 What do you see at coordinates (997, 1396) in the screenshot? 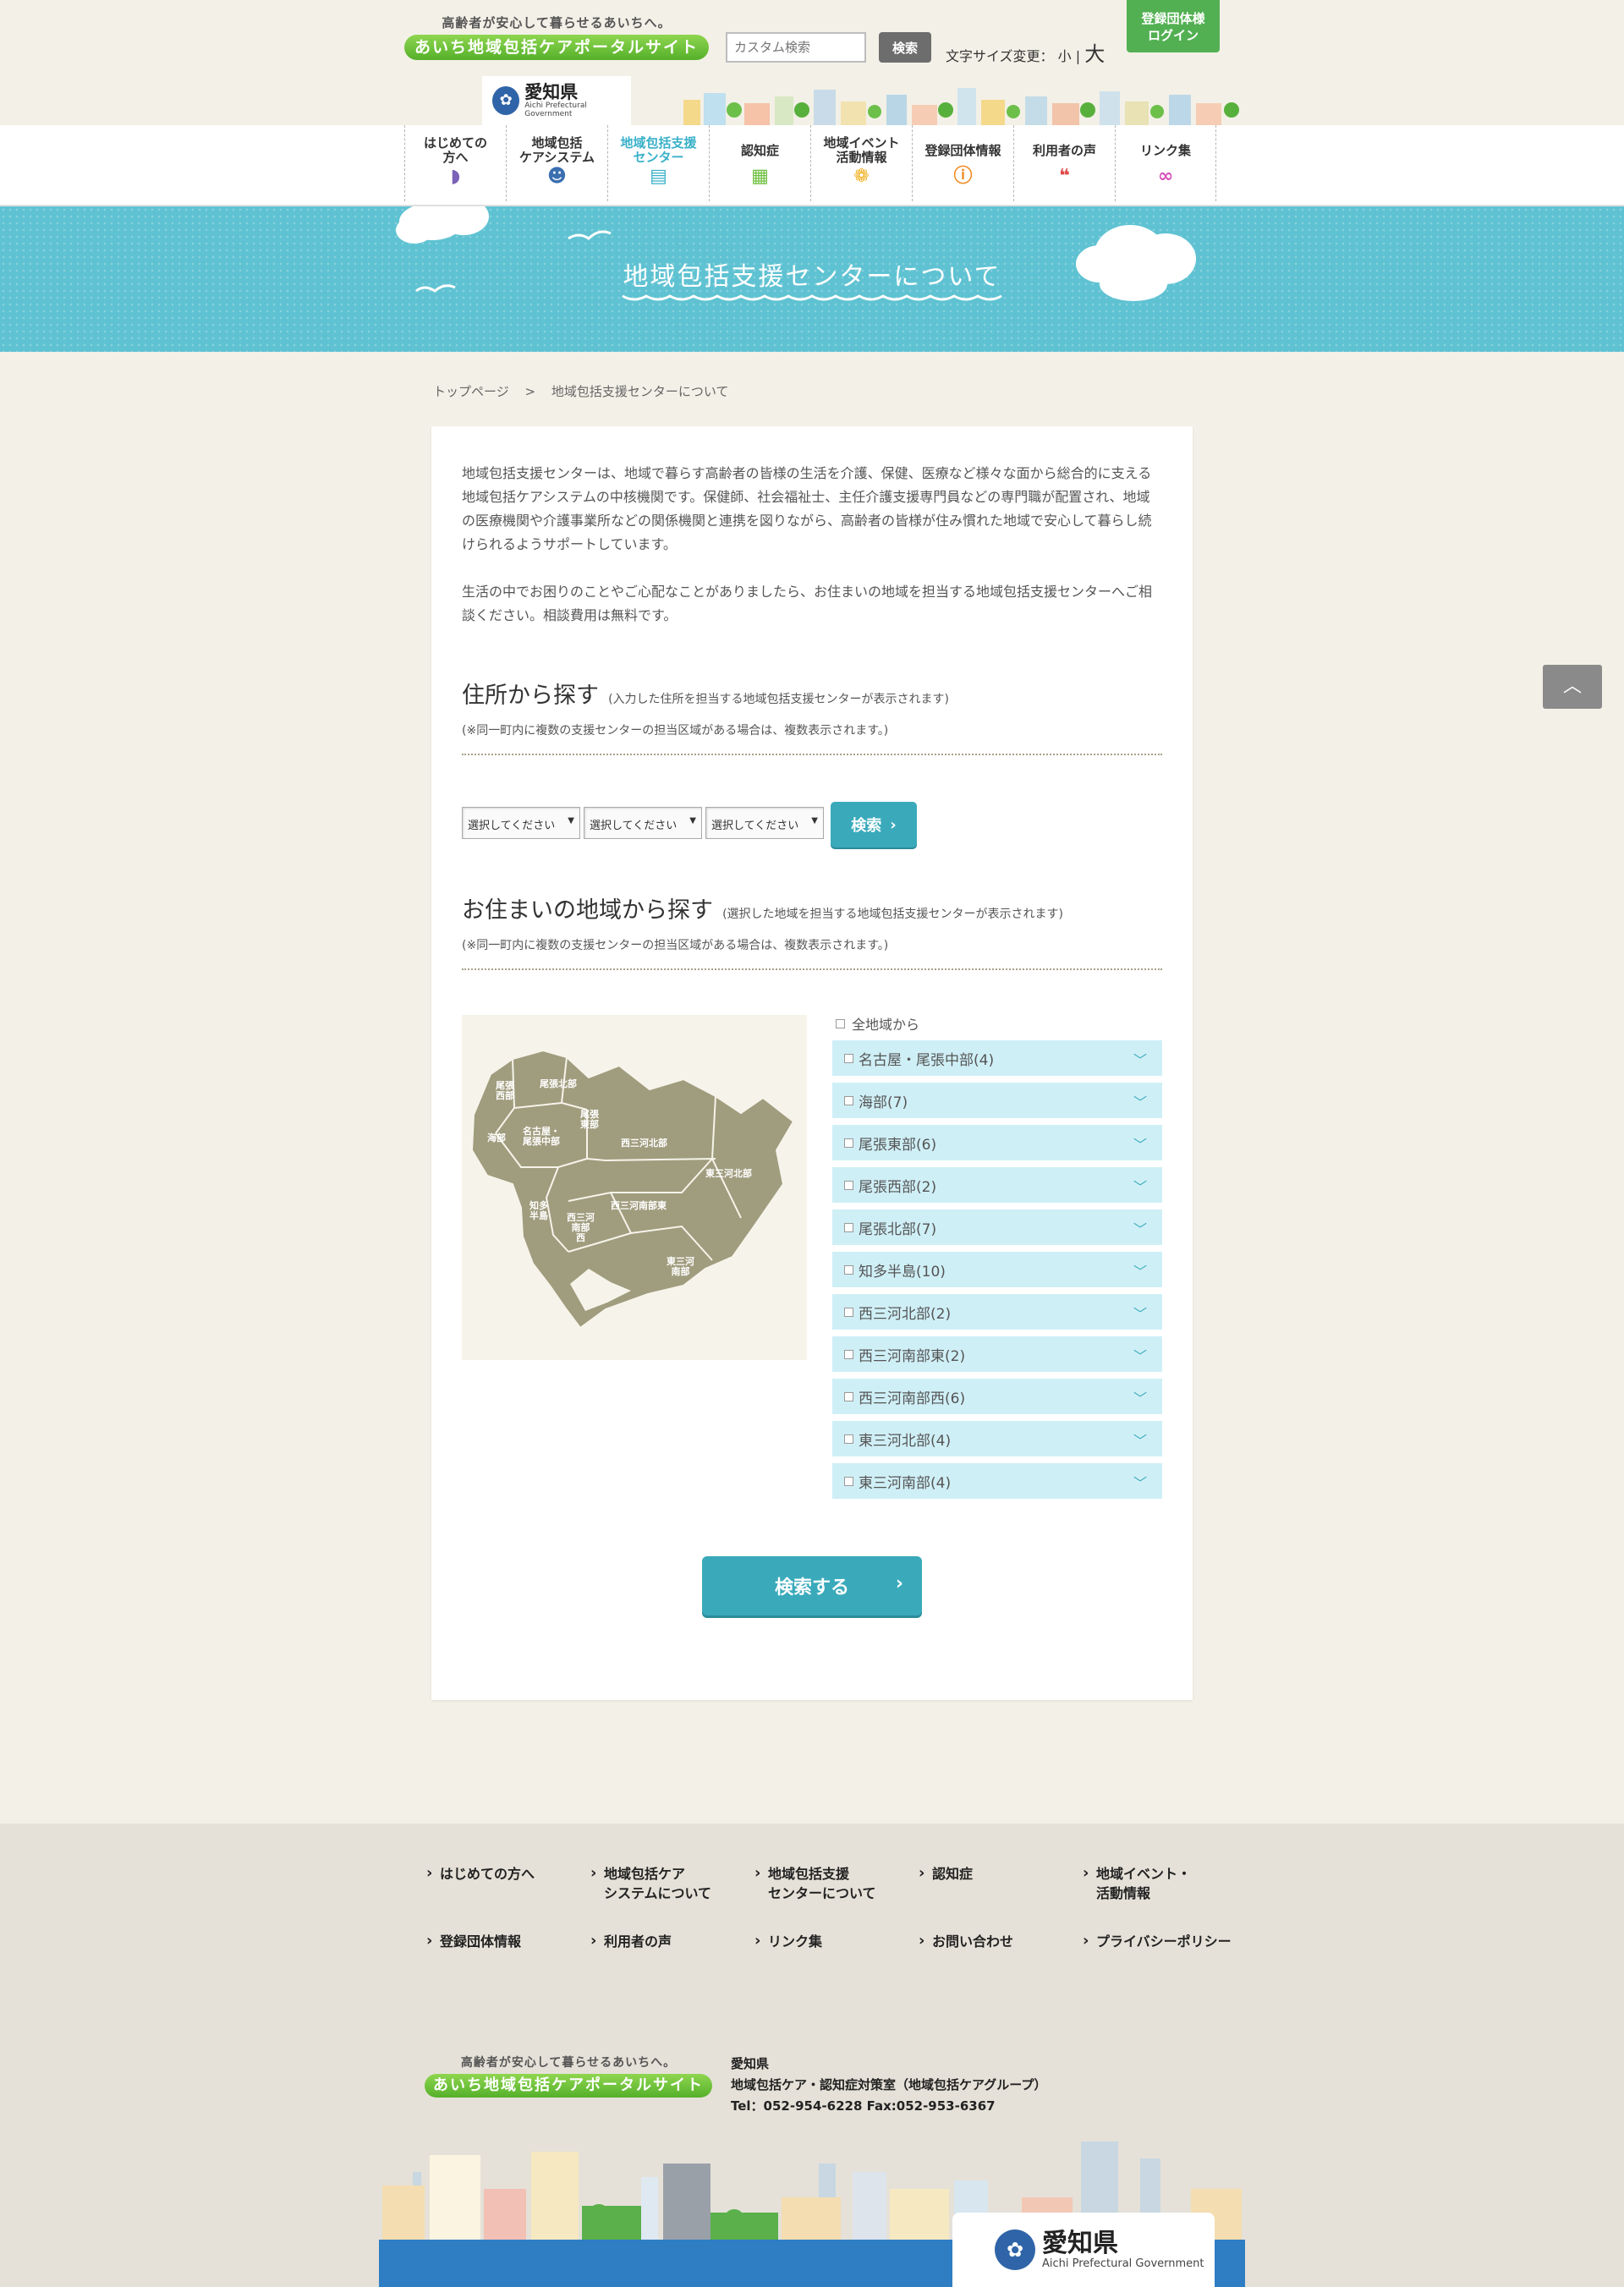
I see `region-accordion: 西三河南部西(6) ﹀` at bounding box center [997, 1396].